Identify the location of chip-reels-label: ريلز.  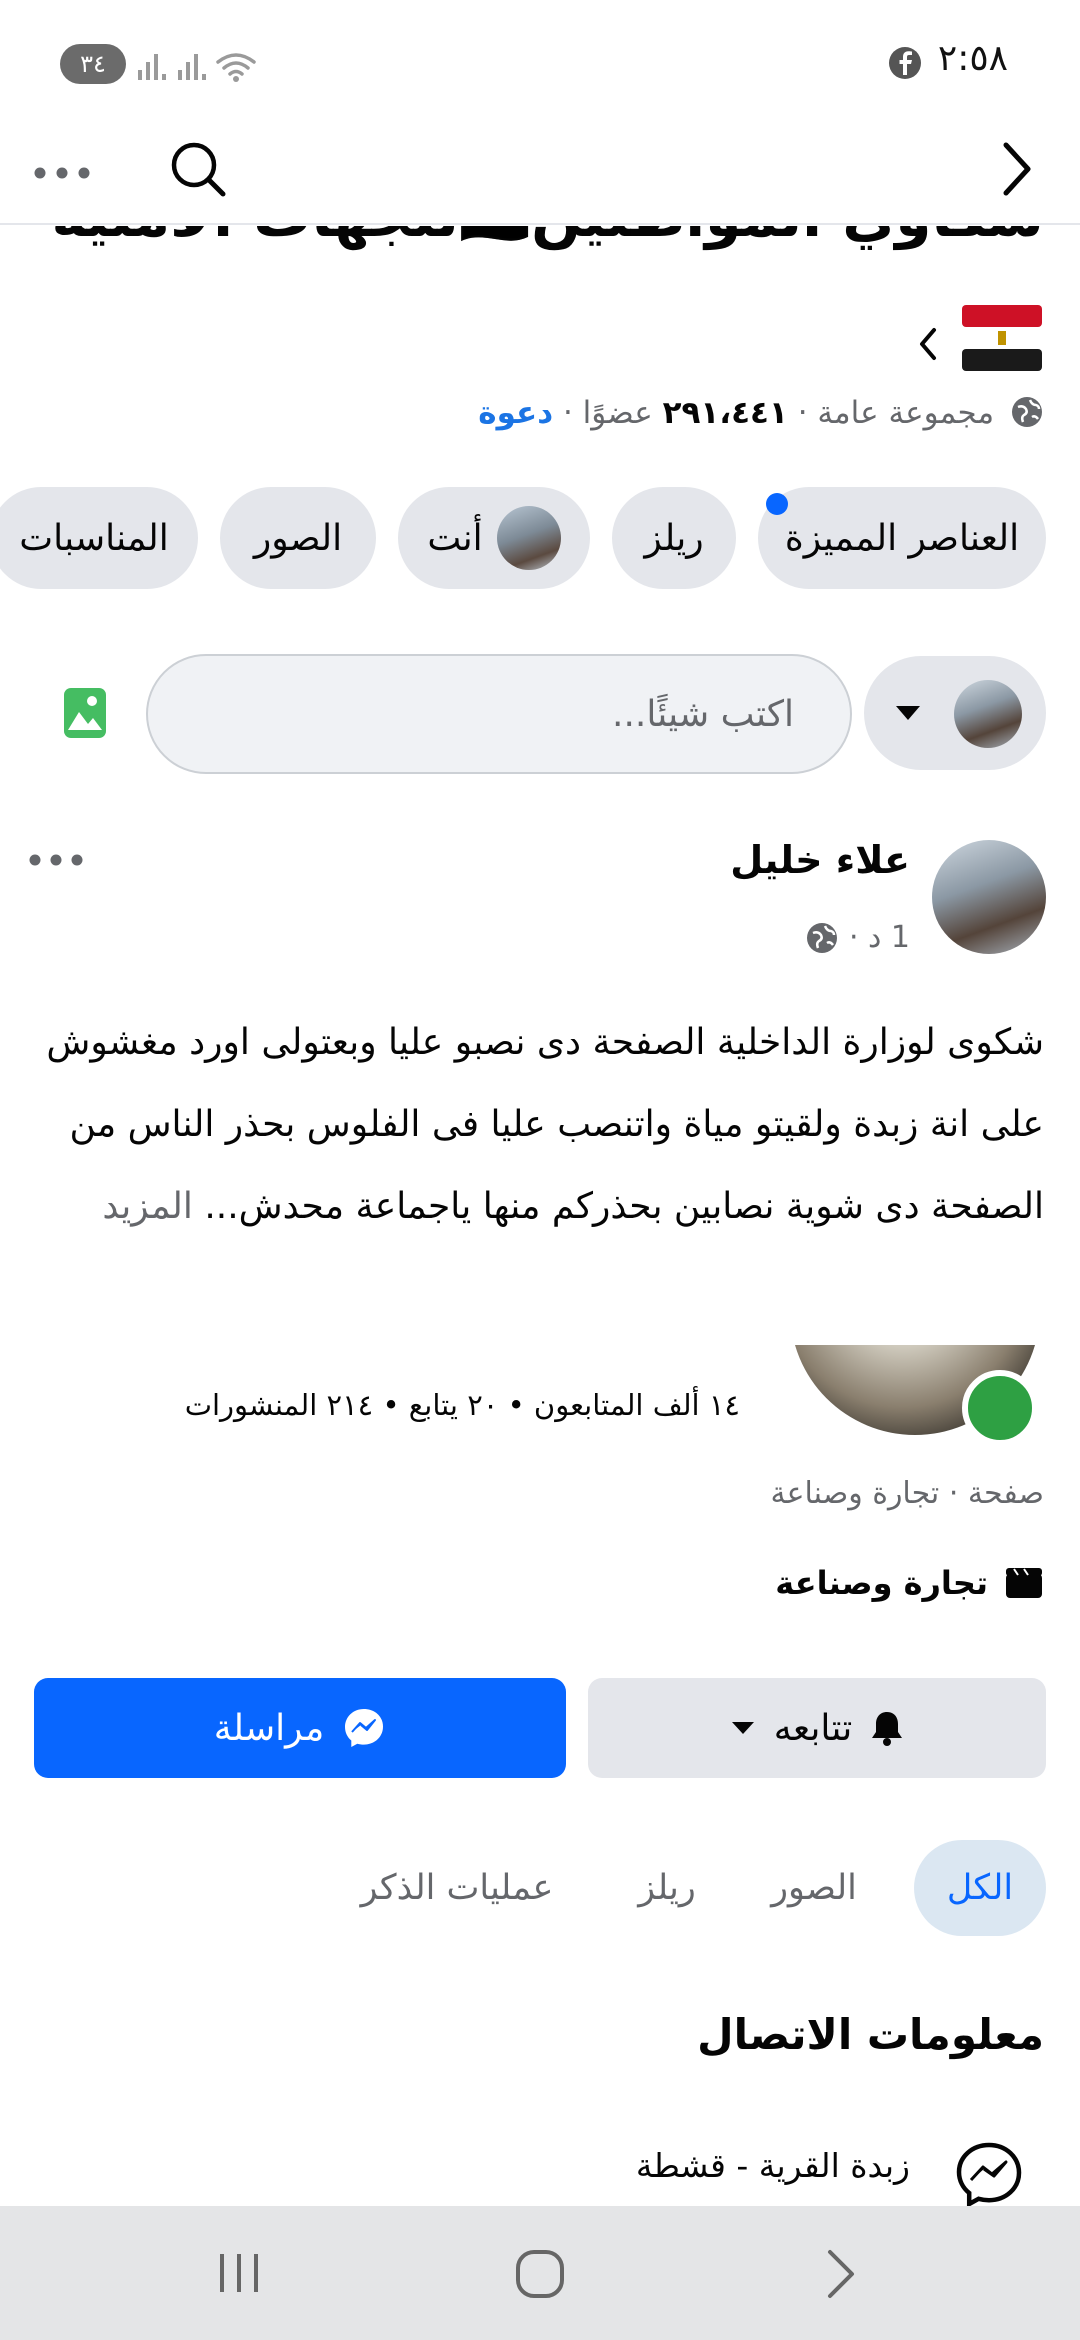
(674, 538).